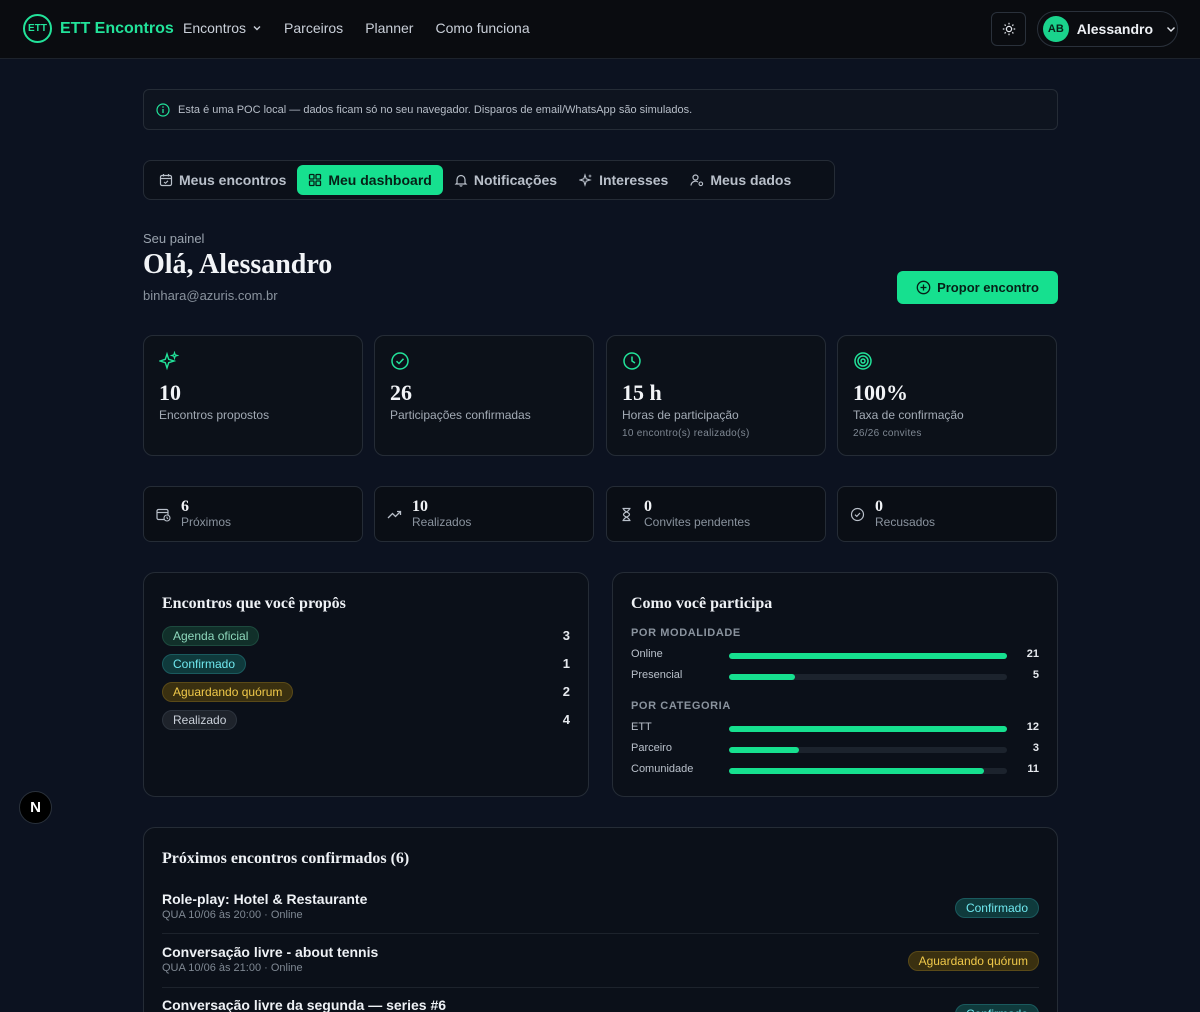 Image resolution: width=1200 pixels, height=1012 pixels. What do you see at coordinates (313, 28) in the screenshot?
I see `nav-item-parceiros: Parceiros` at bounding box center [313, 28].